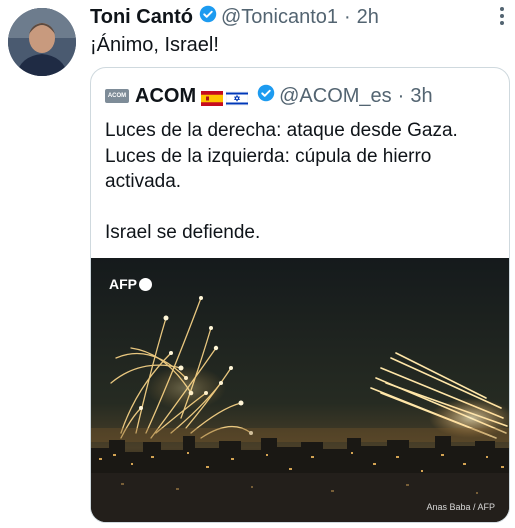  What do you see at coordinates (183, 232) in the screenshot?
I see `quoted-text-line: Israel se defiende.` at bounding box center [183, 232].